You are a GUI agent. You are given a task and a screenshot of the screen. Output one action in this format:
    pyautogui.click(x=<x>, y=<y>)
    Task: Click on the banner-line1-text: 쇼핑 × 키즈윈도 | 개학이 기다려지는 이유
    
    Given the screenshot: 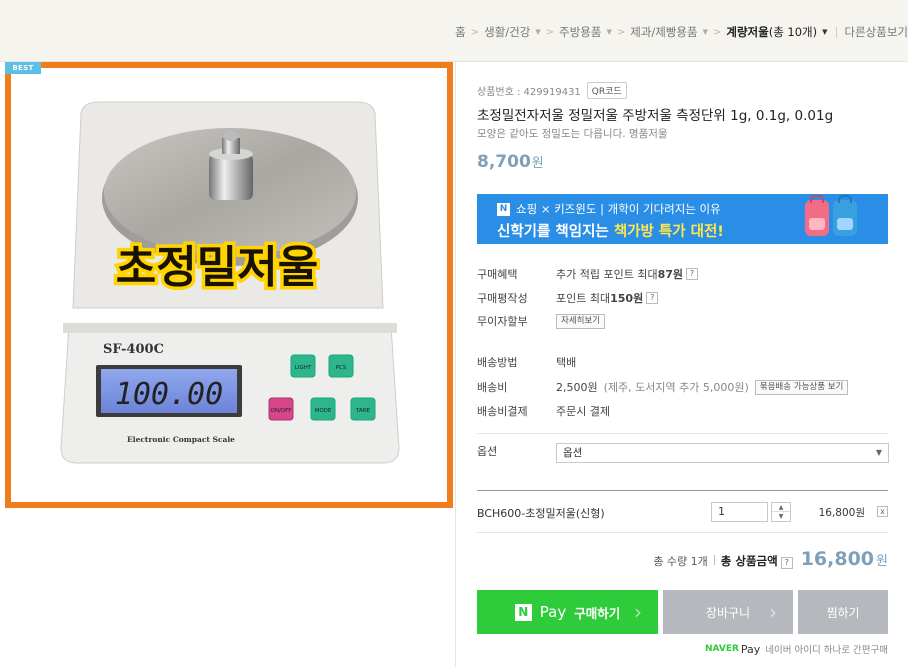 What is the action you would take?
    pyautogui.click(x=618, y=209)
    